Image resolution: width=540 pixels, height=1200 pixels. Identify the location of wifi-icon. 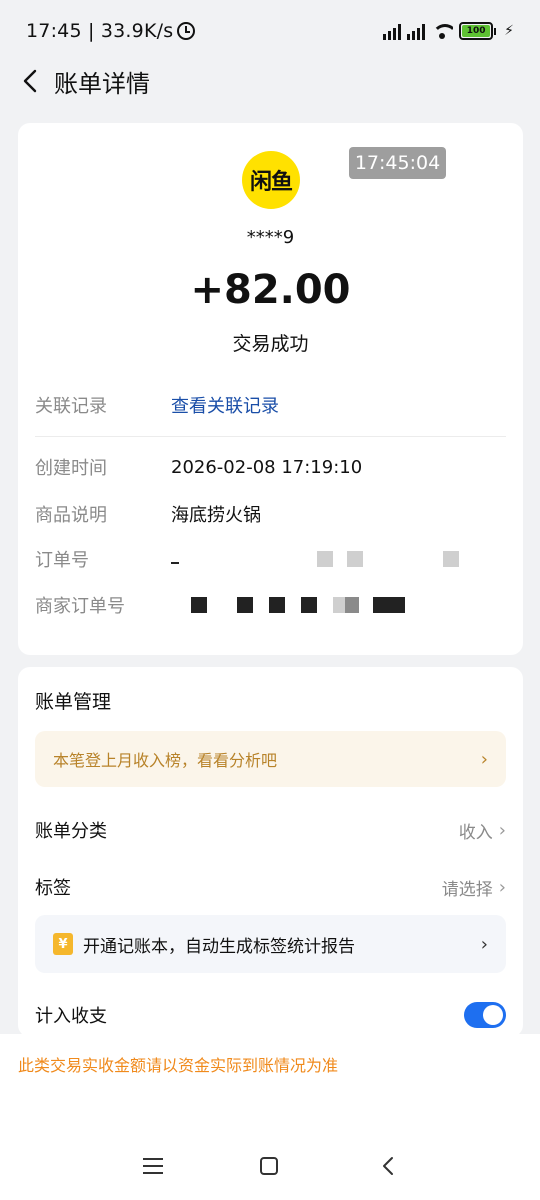
(442, 31).